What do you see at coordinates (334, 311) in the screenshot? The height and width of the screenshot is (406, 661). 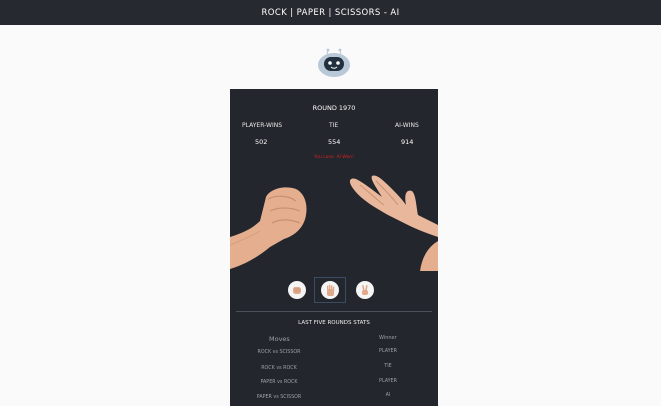 I see `section-divider` at bounding box center [334, 311].